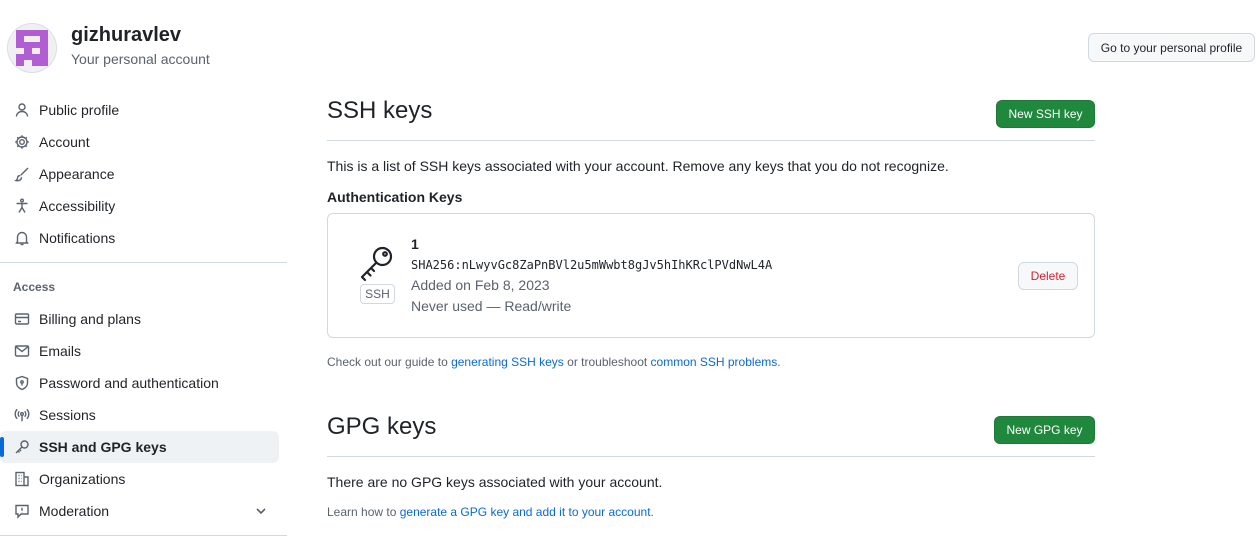 Image resolution: width=1260 pixels, height=550 pixels. Describe the element at coordinates (140, 59) in the screenshot. I see `account-subtitle: Your personal account` at that location.